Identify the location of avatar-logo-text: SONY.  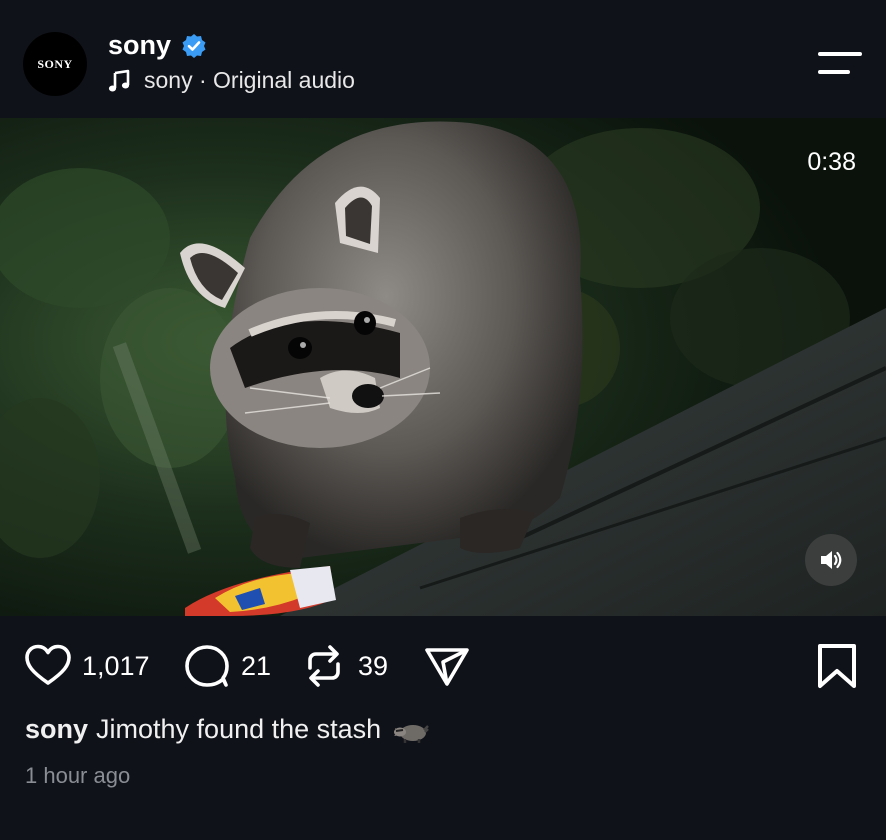
(55, 63).